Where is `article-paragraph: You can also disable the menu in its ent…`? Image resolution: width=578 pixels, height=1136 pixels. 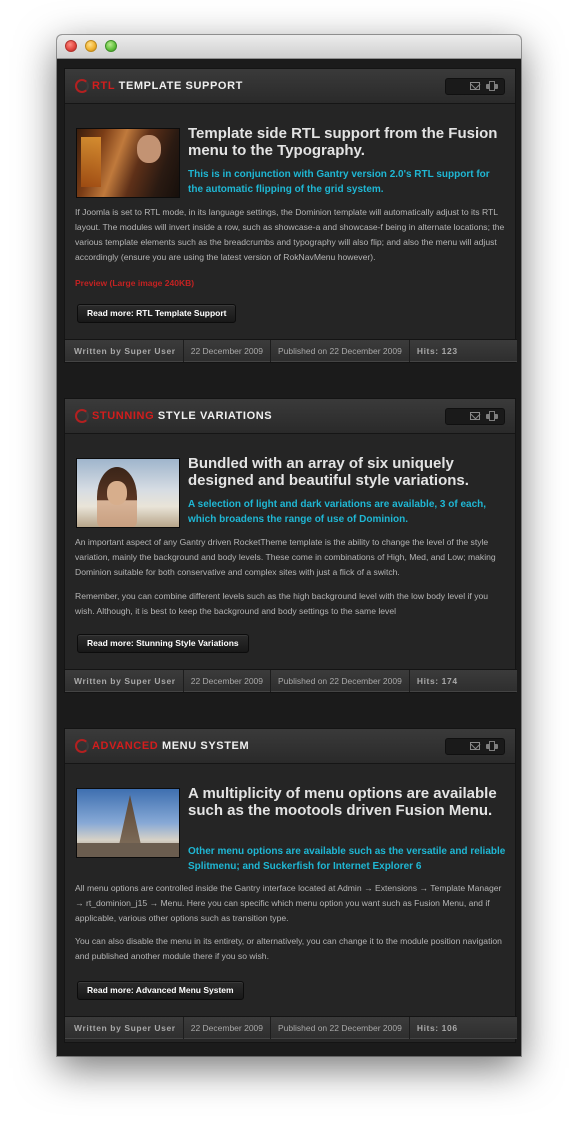 article-paragraph: You can also disable the menu in its ent… is located at coordinates (288, 948).